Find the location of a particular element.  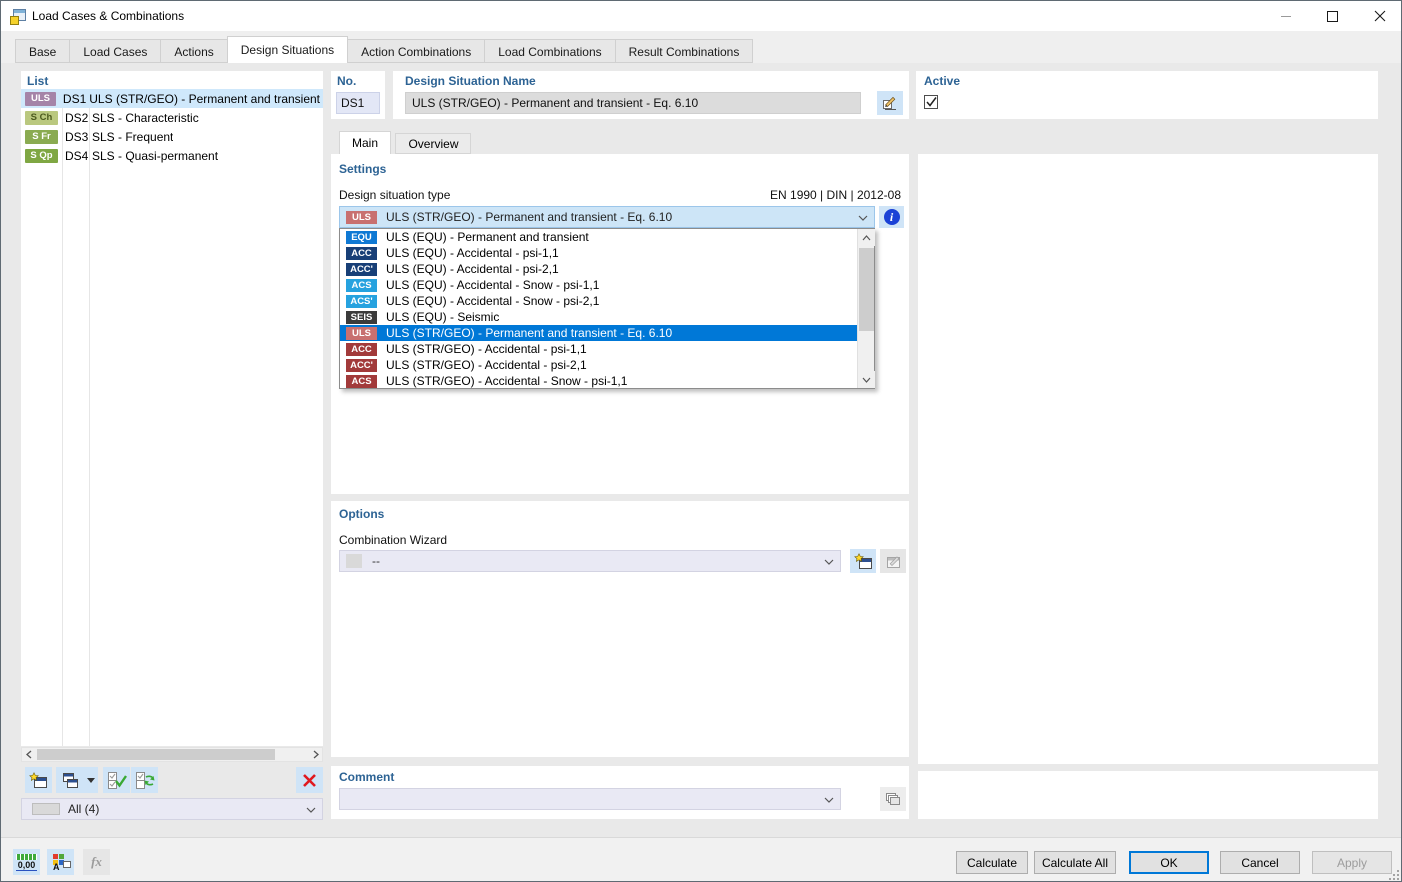

tab-load-combinations: Load Combinations is located at coordinates (550, 51).